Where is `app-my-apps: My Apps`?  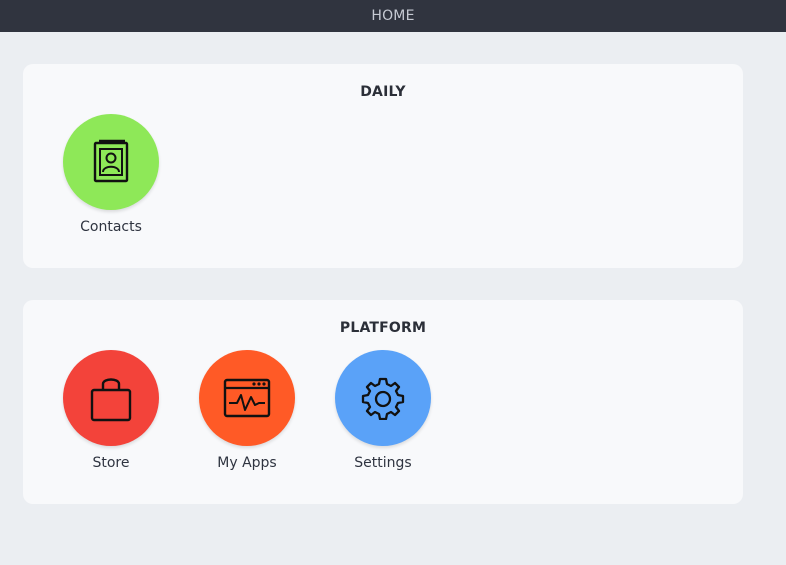 app-my-apps: My Apps is located at coordinates (247, 411).